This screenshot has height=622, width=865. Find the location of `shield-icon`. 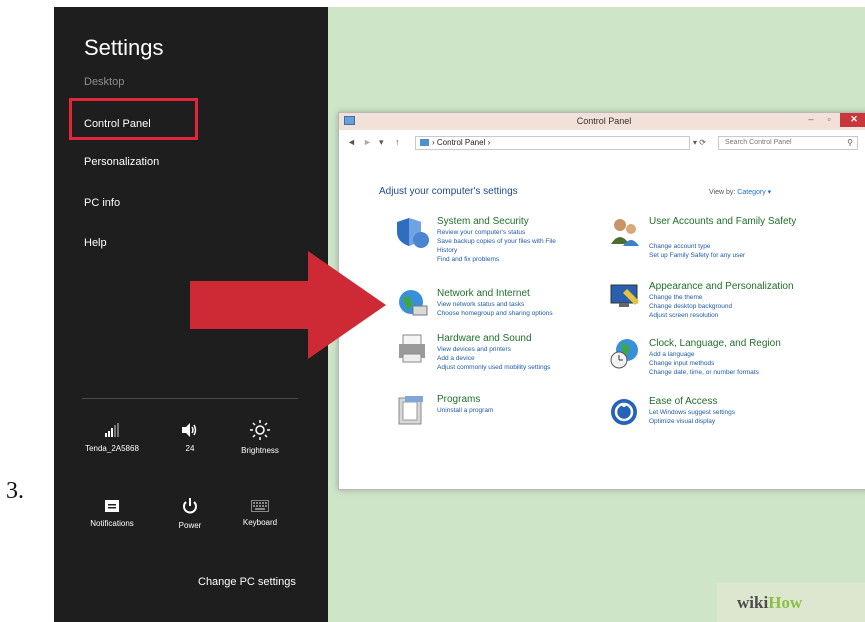

shield-icon is located at coordinates (413, 233).